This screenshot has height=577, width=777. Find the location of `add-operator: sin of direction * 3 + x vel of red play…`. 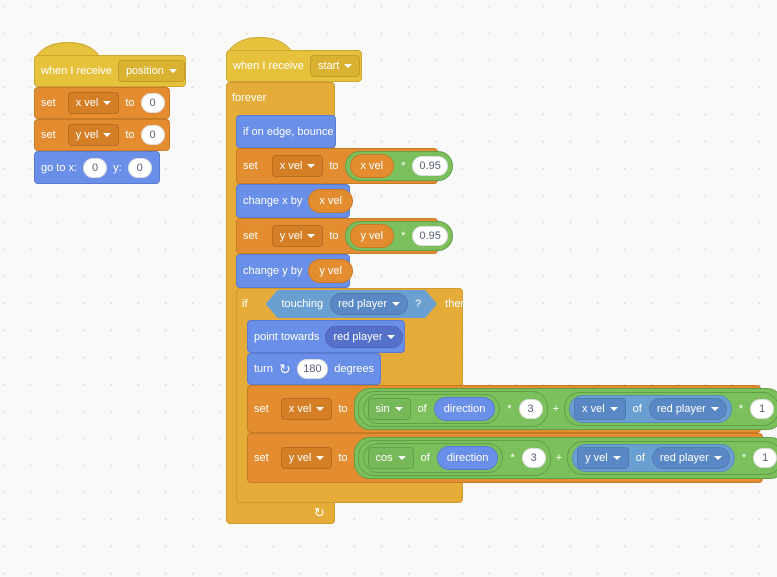

add-operator: sin of direction * 3 + x vel of red play… is located at coordinates (565, 409).